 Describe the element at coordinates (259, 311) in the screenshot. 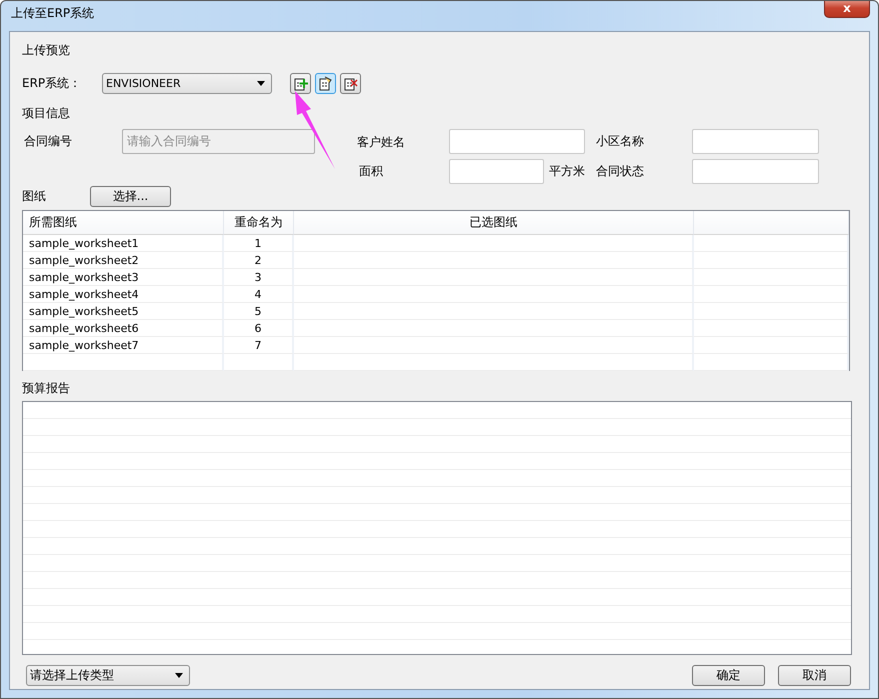

I see `table-cell: 5` at that location.